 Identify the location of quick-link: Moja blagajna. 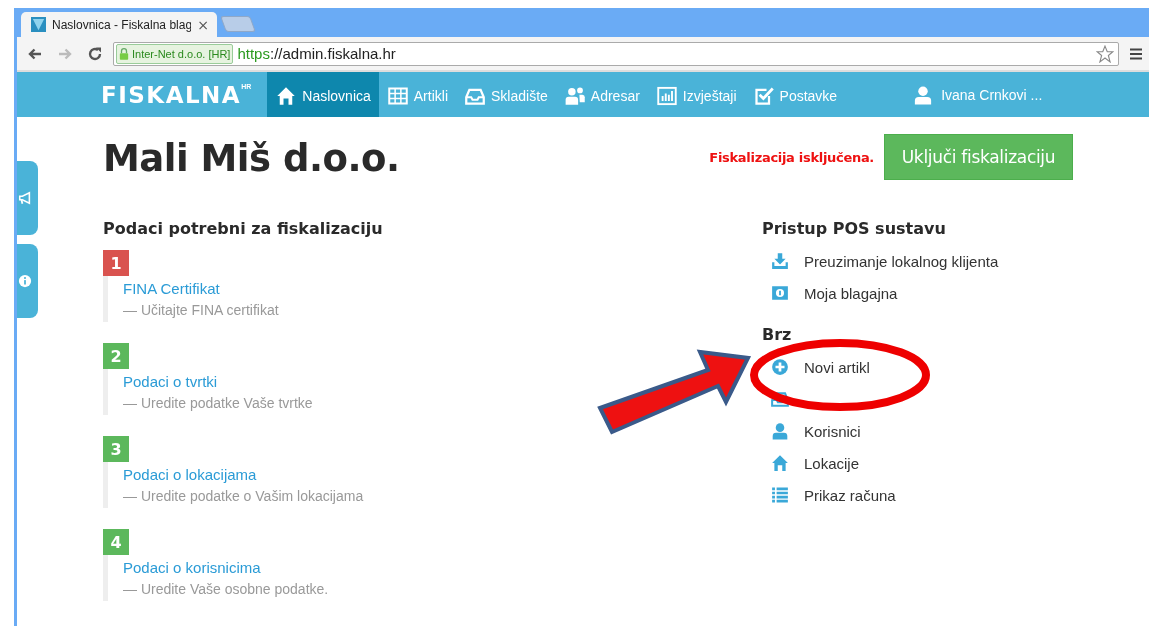
(851, 293).